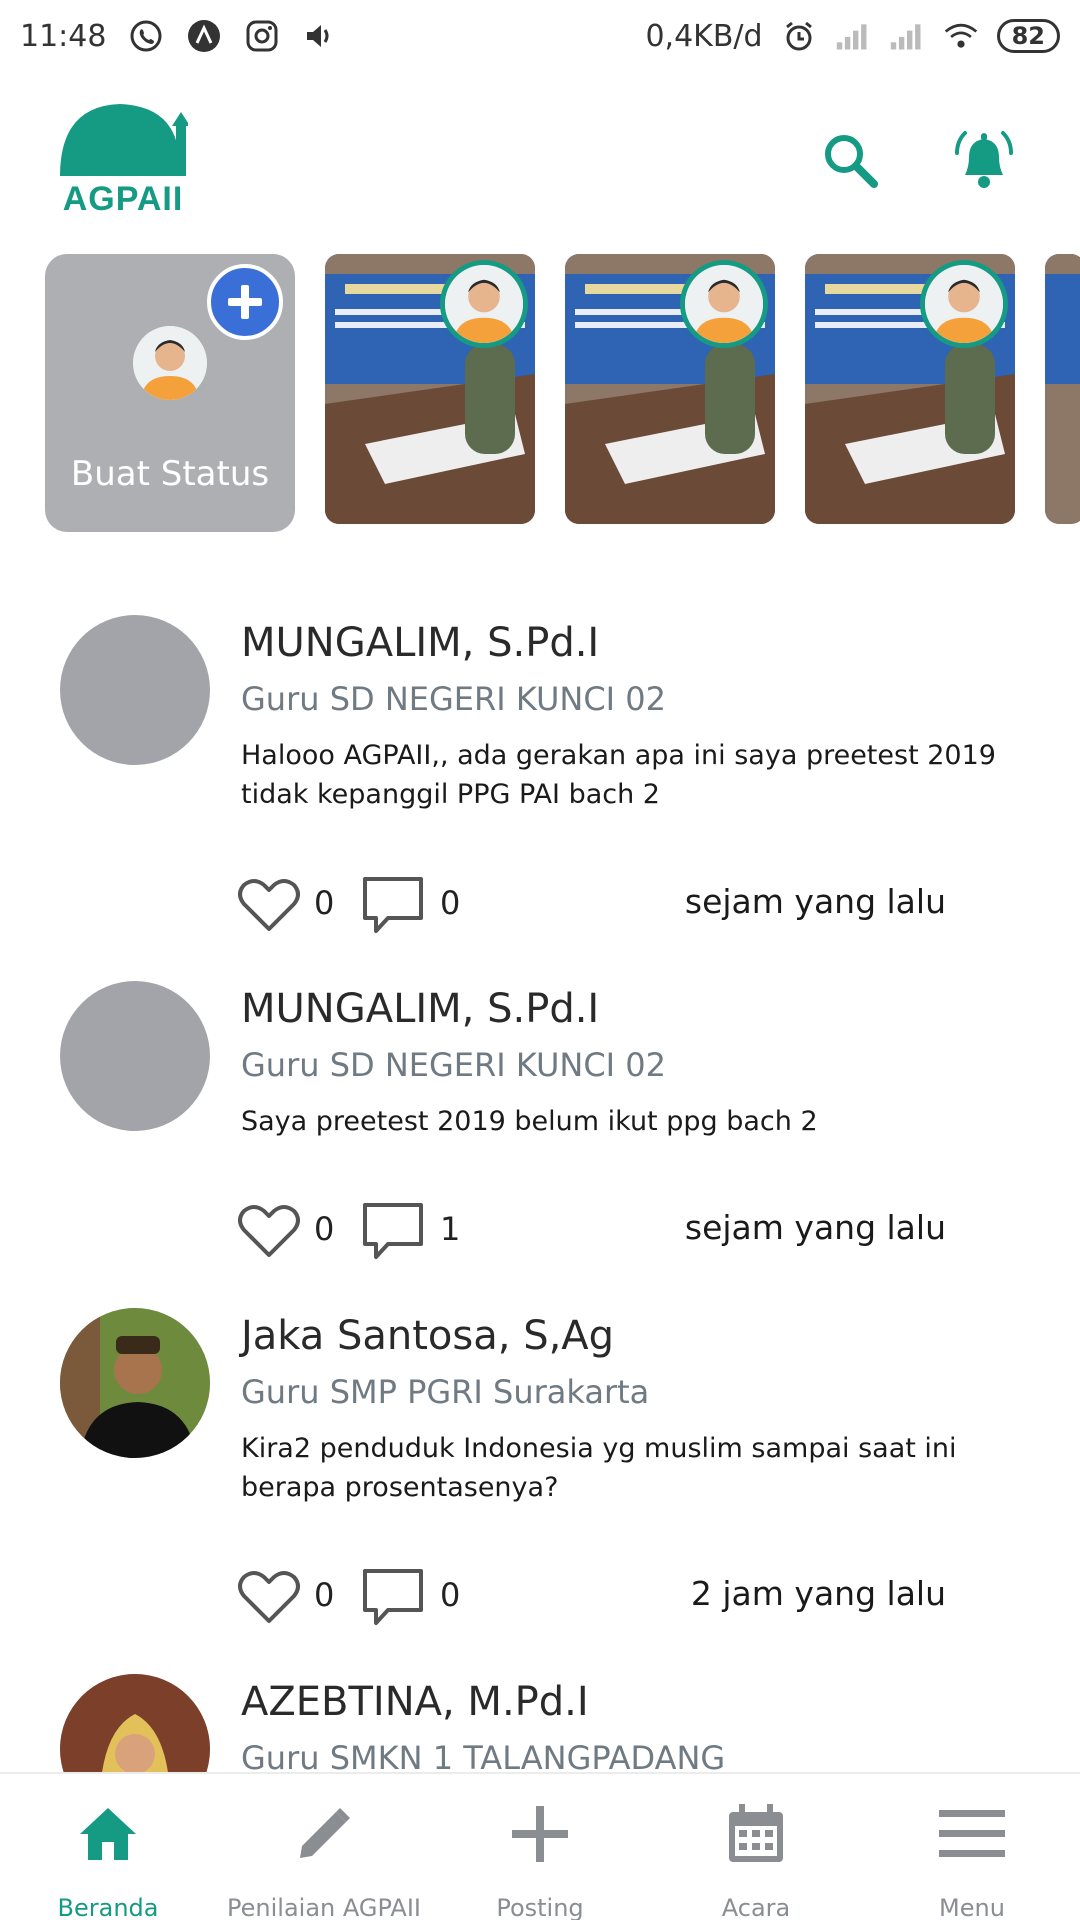  I want to click on post-timestamp: 2 jam yang lalu, so click(818, 1593).